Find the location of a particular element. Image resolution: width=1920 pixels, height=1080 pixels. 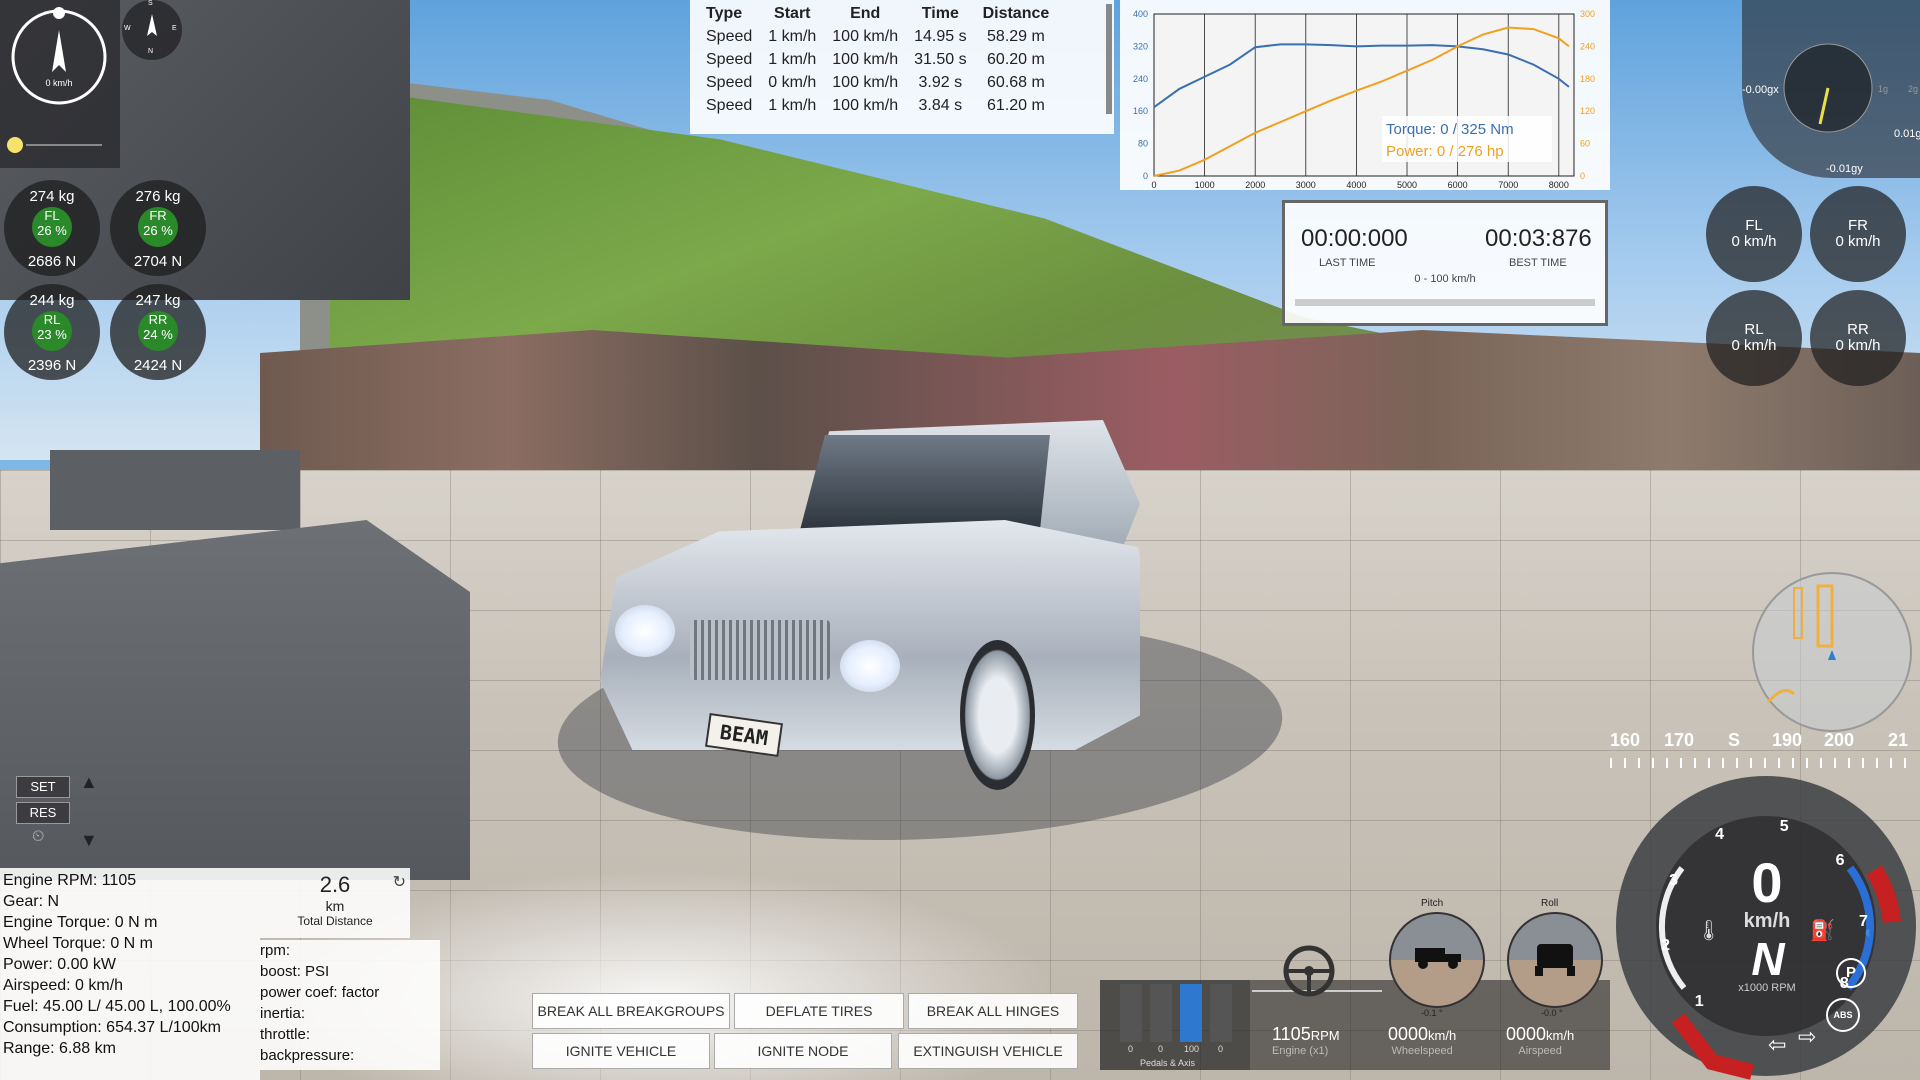

tire-load-rr: 247 kg RR 24 % 2424 N is located at coordinates (158, 332).